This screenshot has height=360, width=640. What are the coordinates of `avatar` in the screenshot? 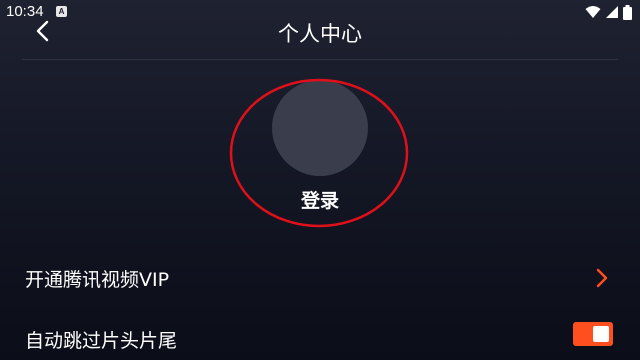 It's located at (320, 128).